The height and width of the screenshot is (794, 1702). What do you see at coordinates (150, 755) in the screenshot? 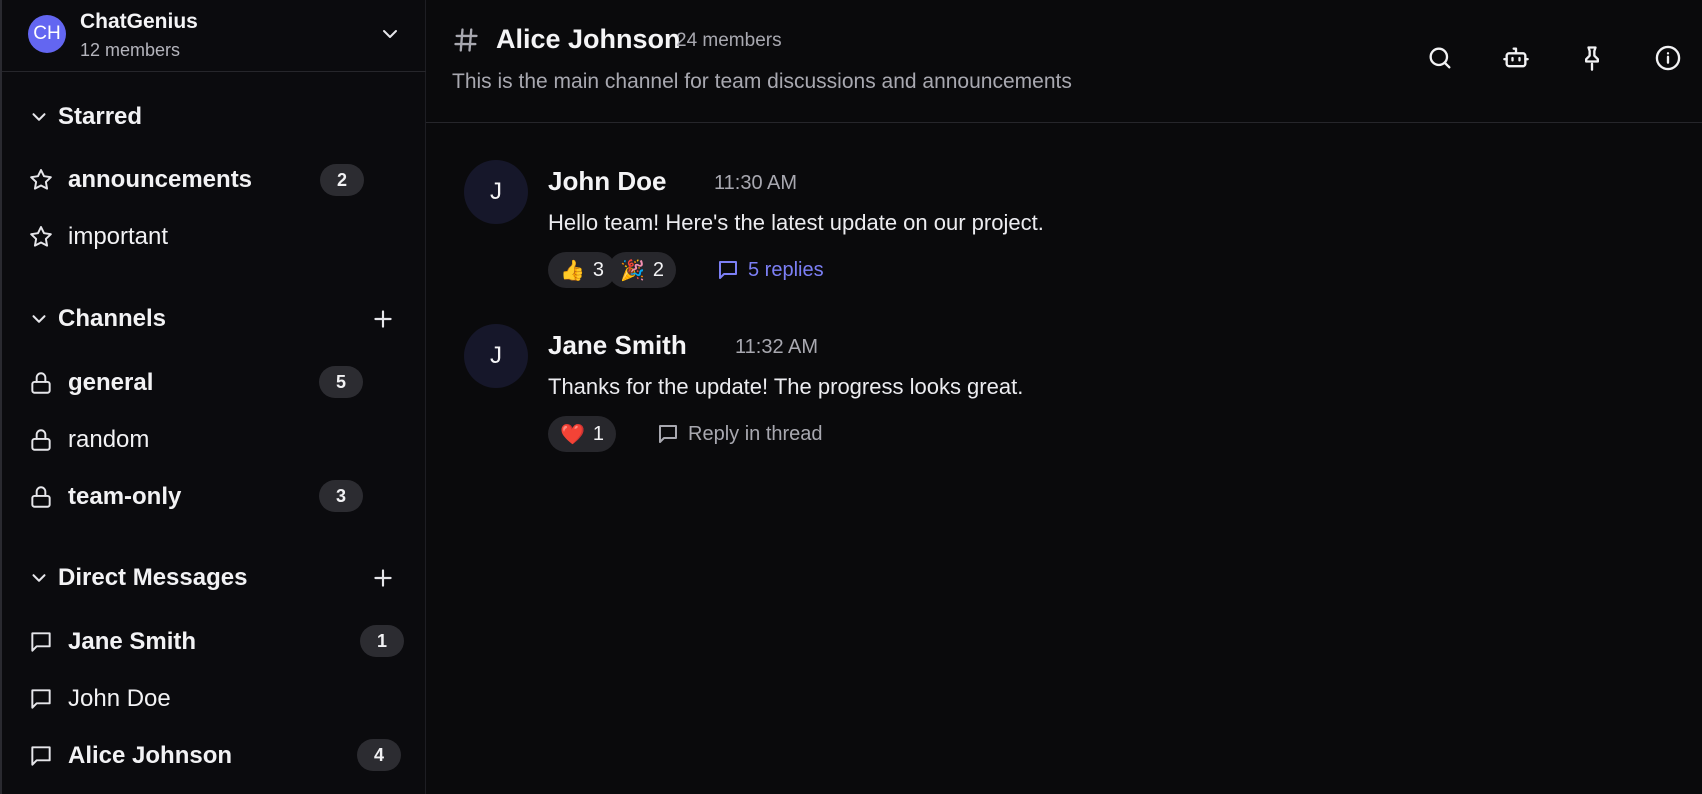
I see `sidebar-item-label: Alice Johnson` at bounding box center [150, 755].